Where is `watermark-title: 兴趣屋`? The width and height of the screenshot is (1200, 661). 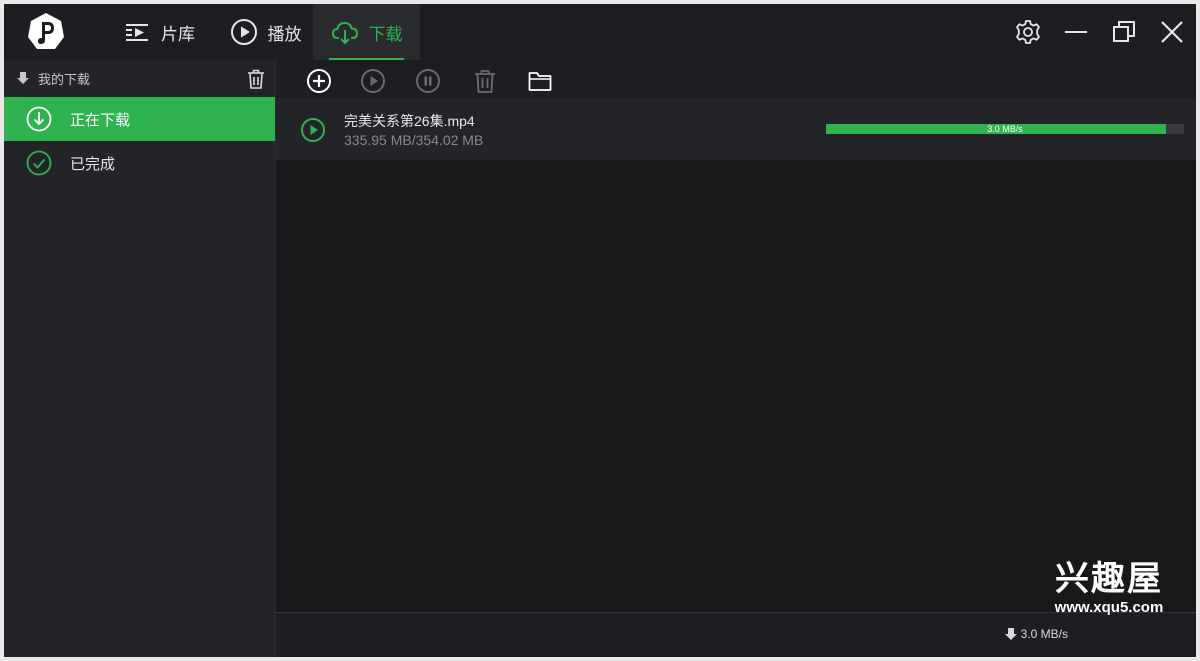
watermark-title: 兴趣屋 is located at coordinates (1109, 579).